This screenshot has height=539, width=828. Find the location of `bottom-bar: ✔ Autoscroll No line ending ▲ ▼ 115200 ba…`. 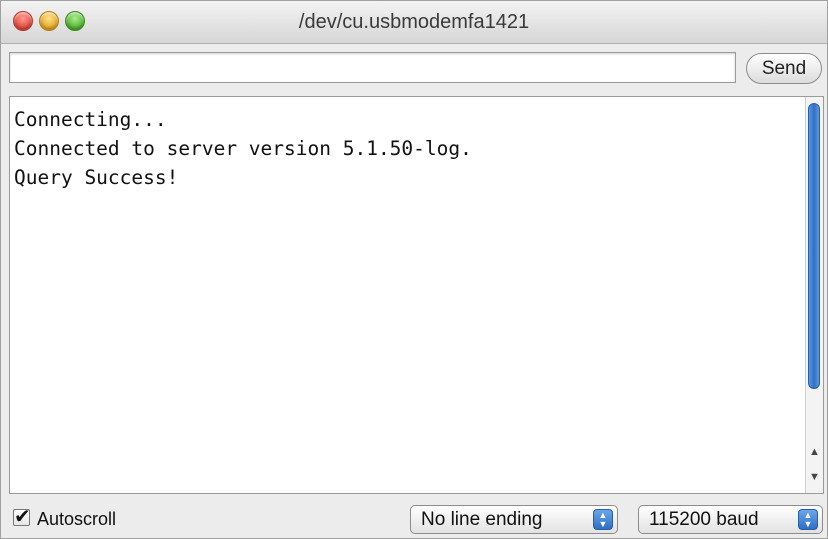

bottom-bar: ✔ Autoscroll No line ending ▲ ▼ 115200 ba… is located at coordinates (414, 518).